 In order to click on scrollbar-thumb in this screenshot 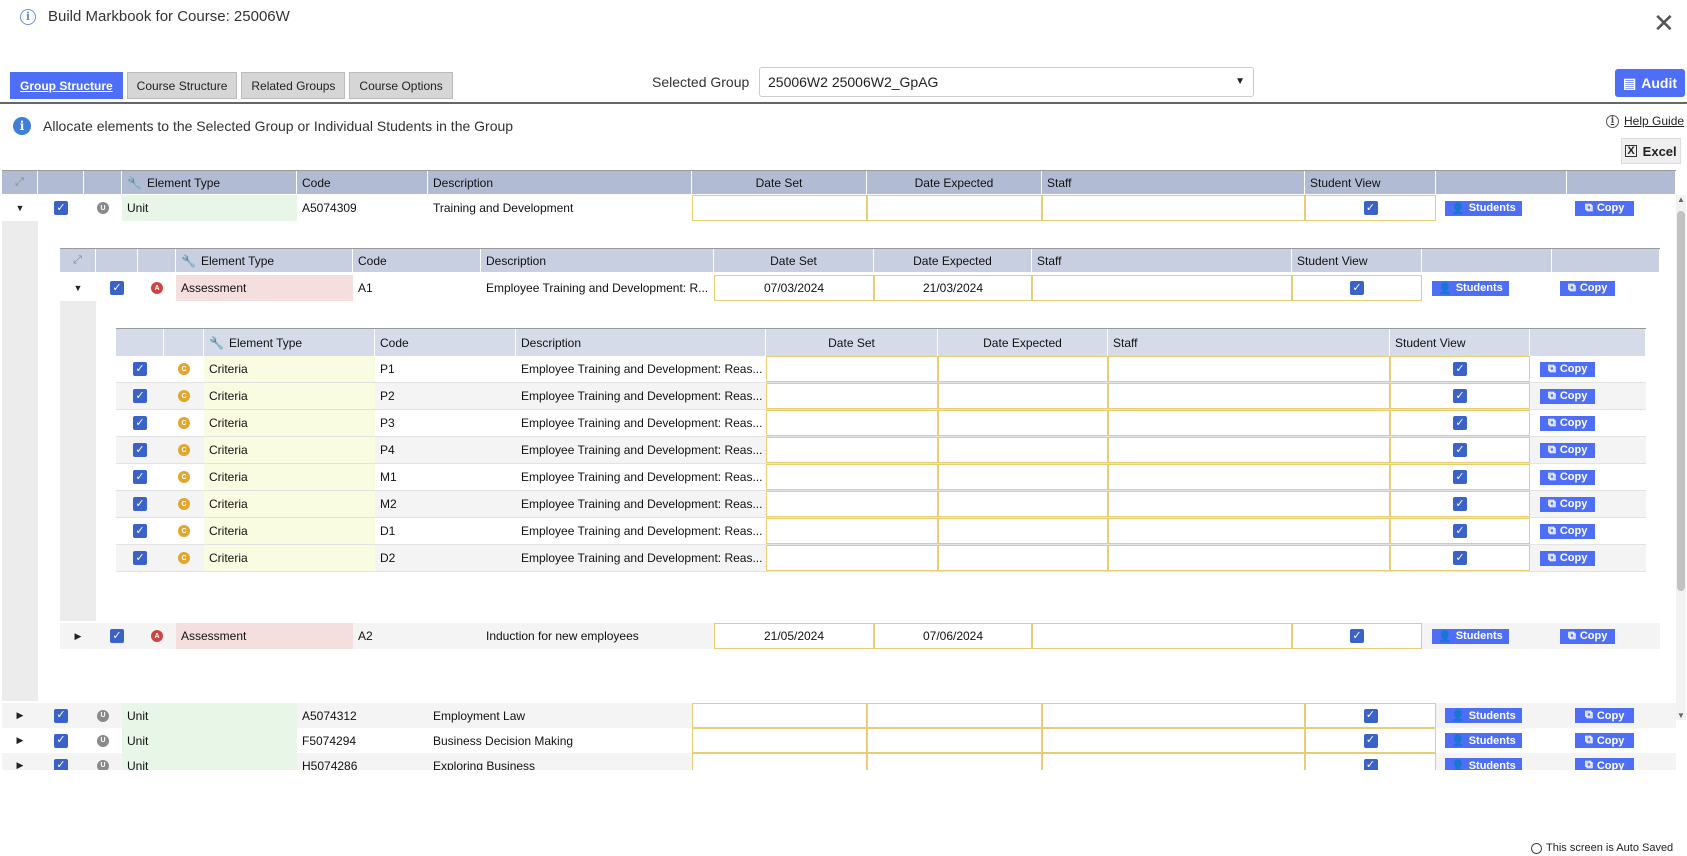, I will do `click(1681, 401)`.